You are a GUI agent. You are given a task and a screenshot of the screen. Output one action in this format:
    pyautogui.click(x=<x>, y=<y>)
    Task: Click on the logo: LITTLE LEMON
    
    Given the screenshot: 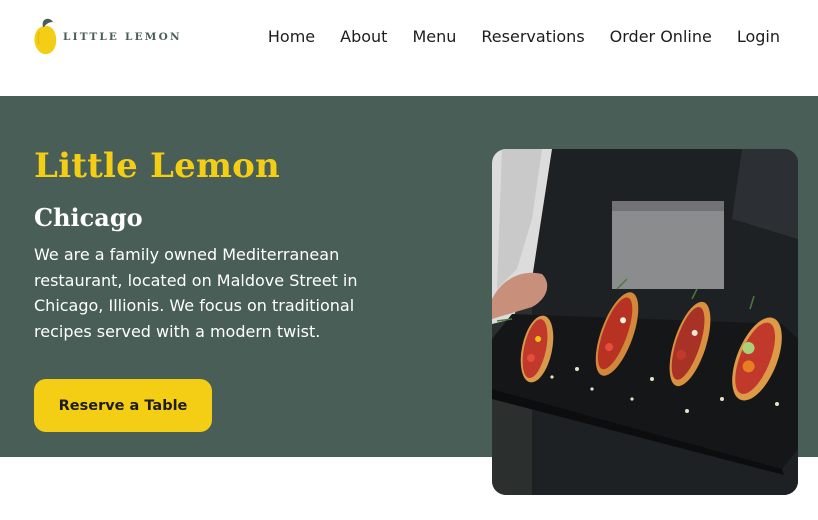 What is the action you would take?
    pyautogui.click(x=107, y=37)
    